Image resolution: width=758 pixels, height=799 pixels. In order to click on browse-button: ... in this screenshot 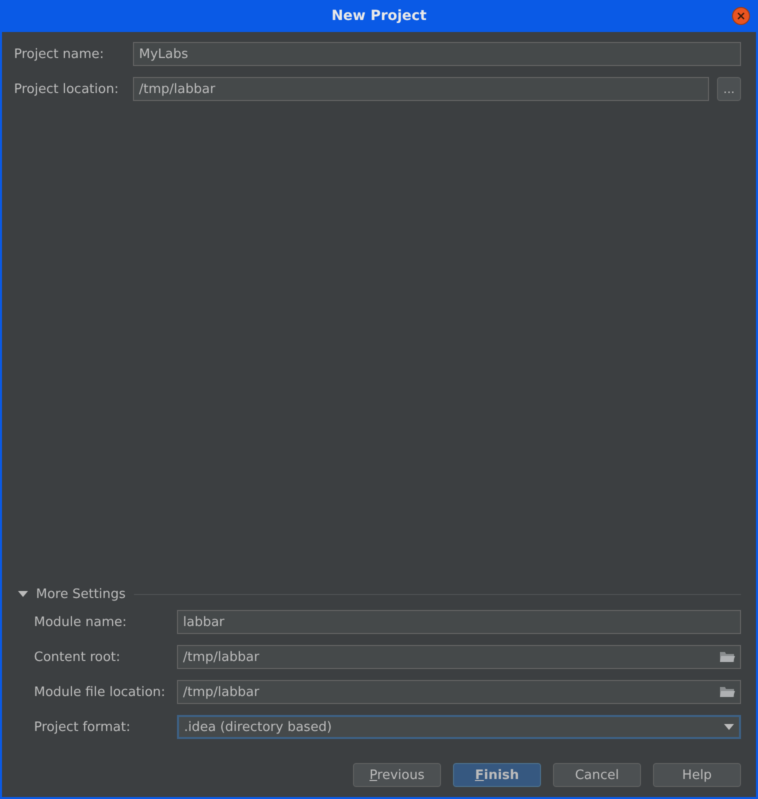, I will do `click(729, 89)`.